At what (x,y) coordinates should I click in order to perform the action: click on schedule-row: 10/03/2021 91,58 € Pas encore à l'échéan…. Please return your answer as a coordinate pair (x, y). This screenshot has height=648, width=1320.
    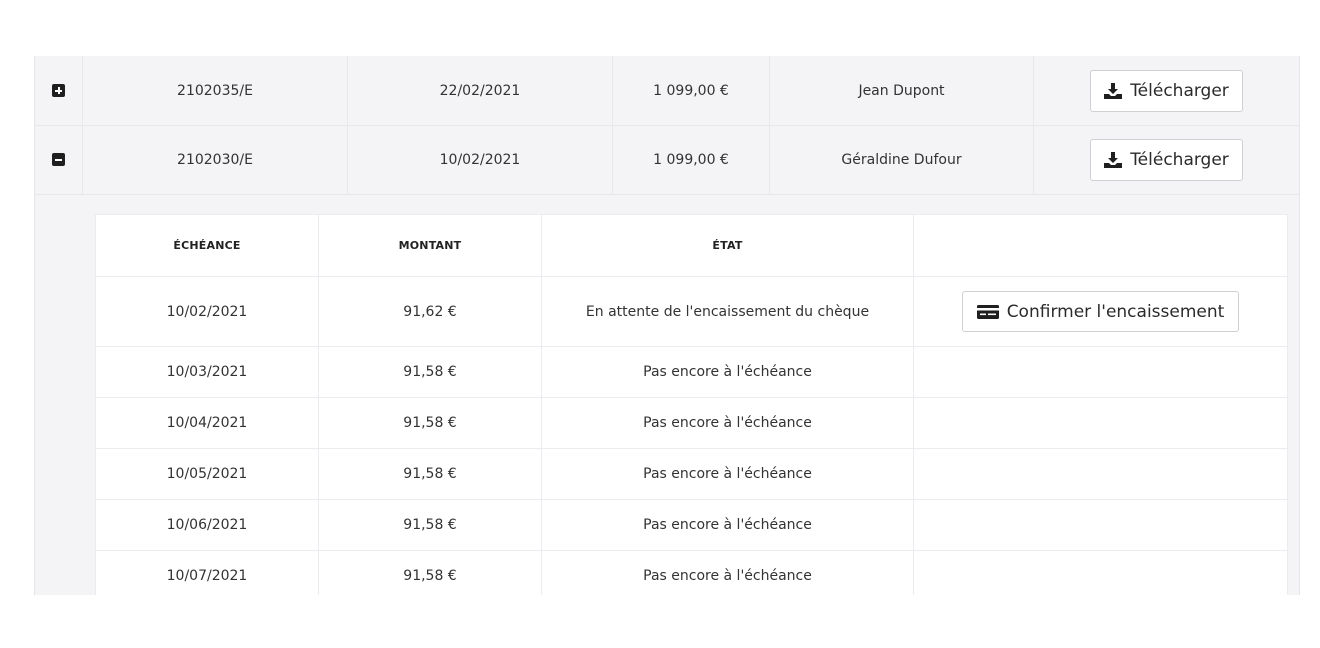
    Looking at the image, I should click on (691, 372).